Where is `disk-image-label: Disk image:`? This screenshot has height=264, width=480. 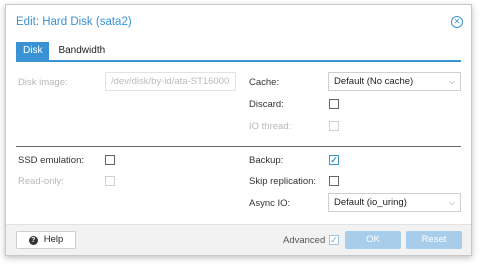
disk-image-label: Disk image: is located at coordinates (43, 82).